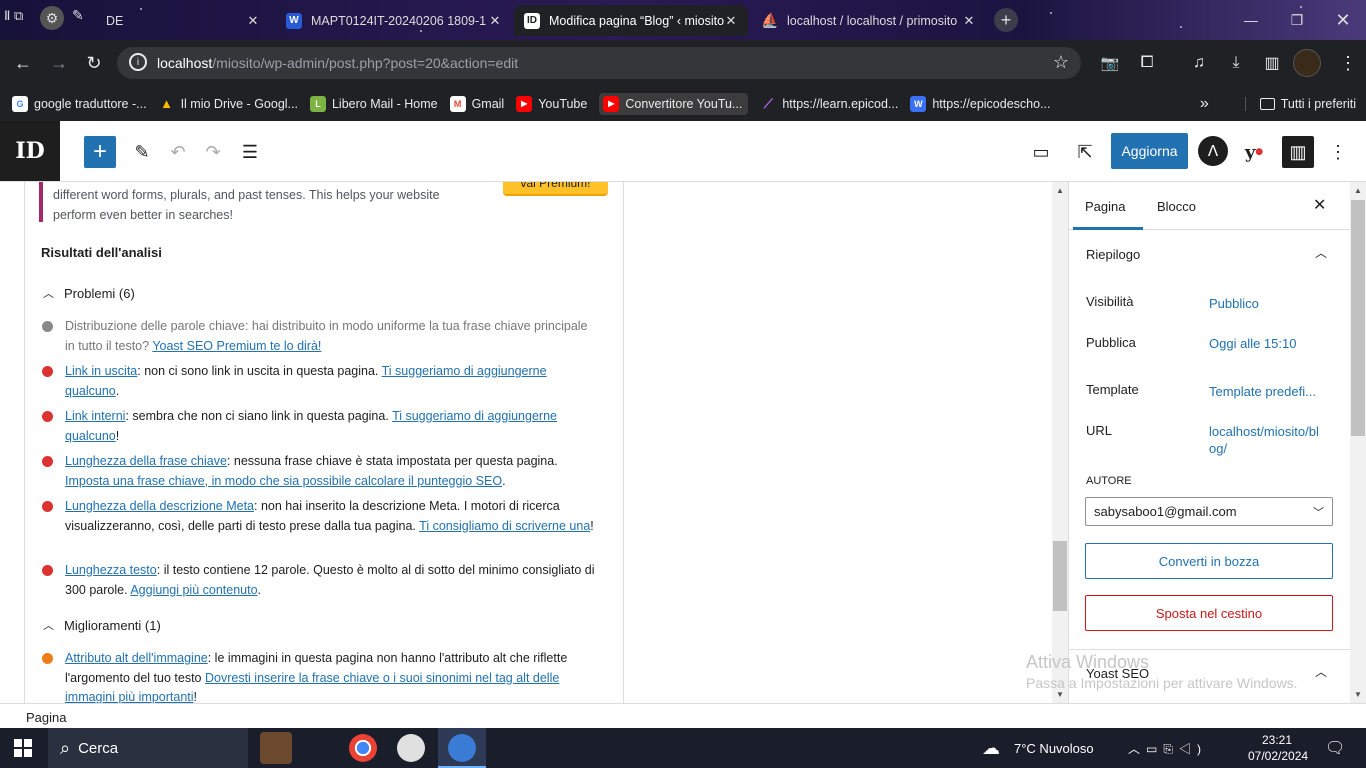 The height and width of the screenshot is (768, 1366). What do you see at coordinates (1113, 254) in the screenshot?
I see `summary-title: Riepilogo` at bounding box center [1113, 254].